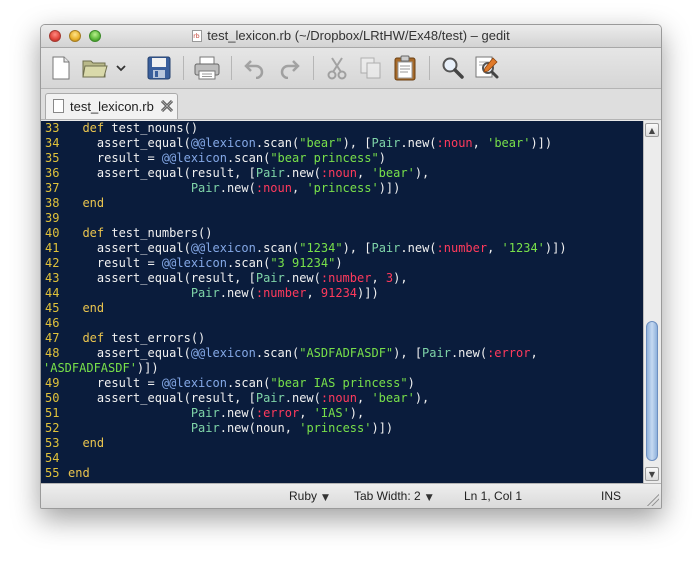  What do you see at coordinates (303, 263) in the screenshot?
I see `code-token: "3 91234"` at bounding box center [303, 263].